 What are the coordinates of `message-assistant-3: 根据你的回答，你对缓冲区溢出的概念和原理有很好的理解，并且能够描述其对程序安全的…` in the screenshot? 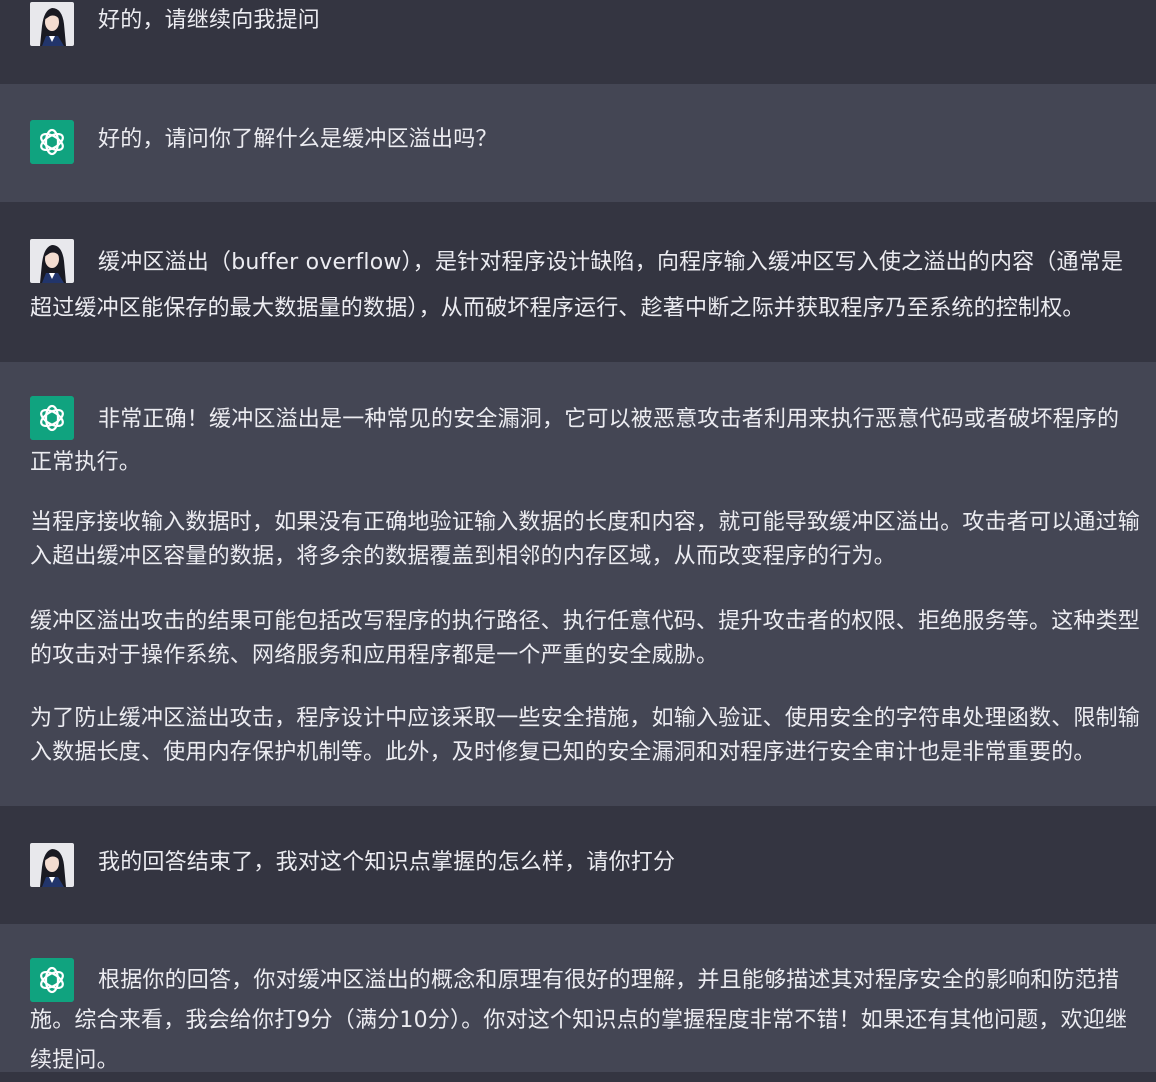 It's located at (578, 999).